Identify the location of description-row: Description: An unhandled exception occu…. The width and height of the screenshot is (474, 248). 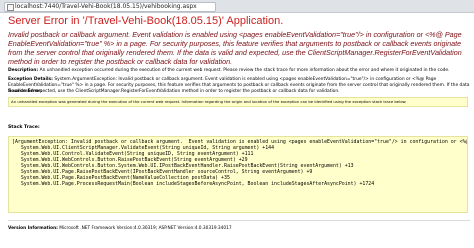
(239, 71).